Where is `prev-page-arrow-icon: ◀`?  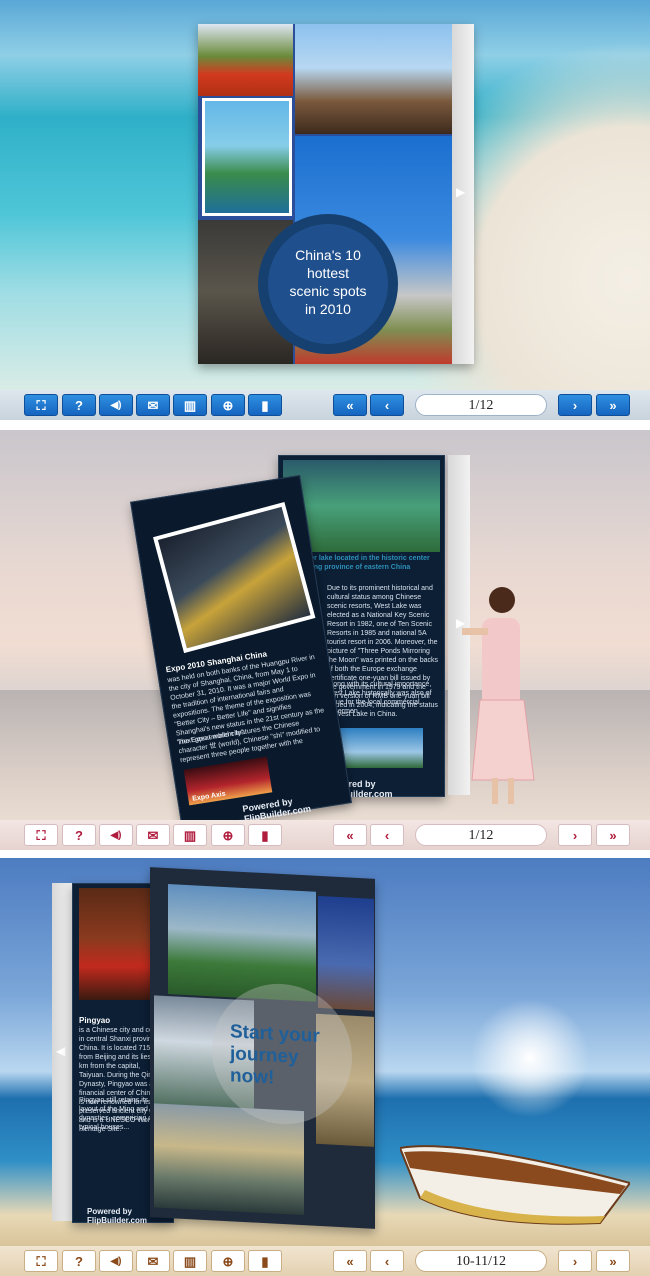 prev-page-arrow-icon: ◀ is located at coordinates (60, 1051).